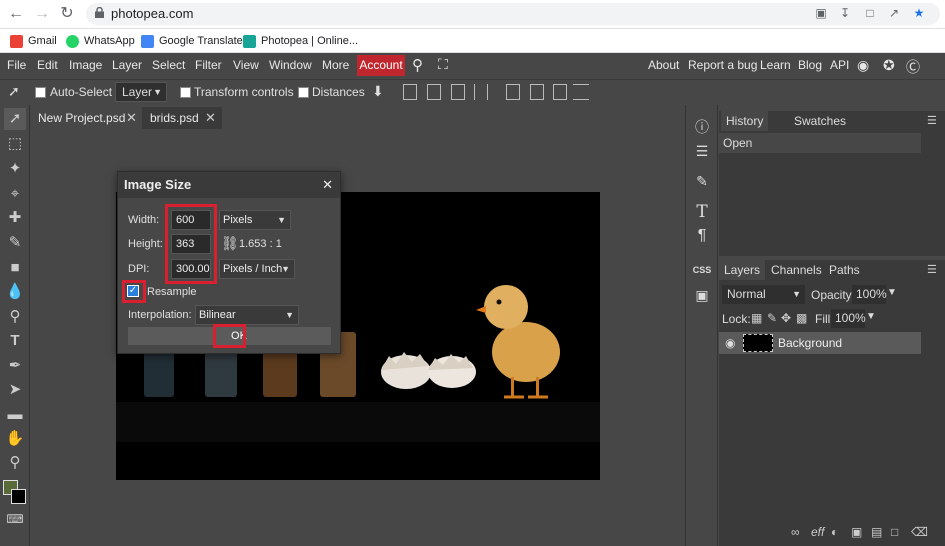  Describe the element at coordinates (763, 294) in the screenshot. I see `blend-mode-select: Normal ▼` at that location.